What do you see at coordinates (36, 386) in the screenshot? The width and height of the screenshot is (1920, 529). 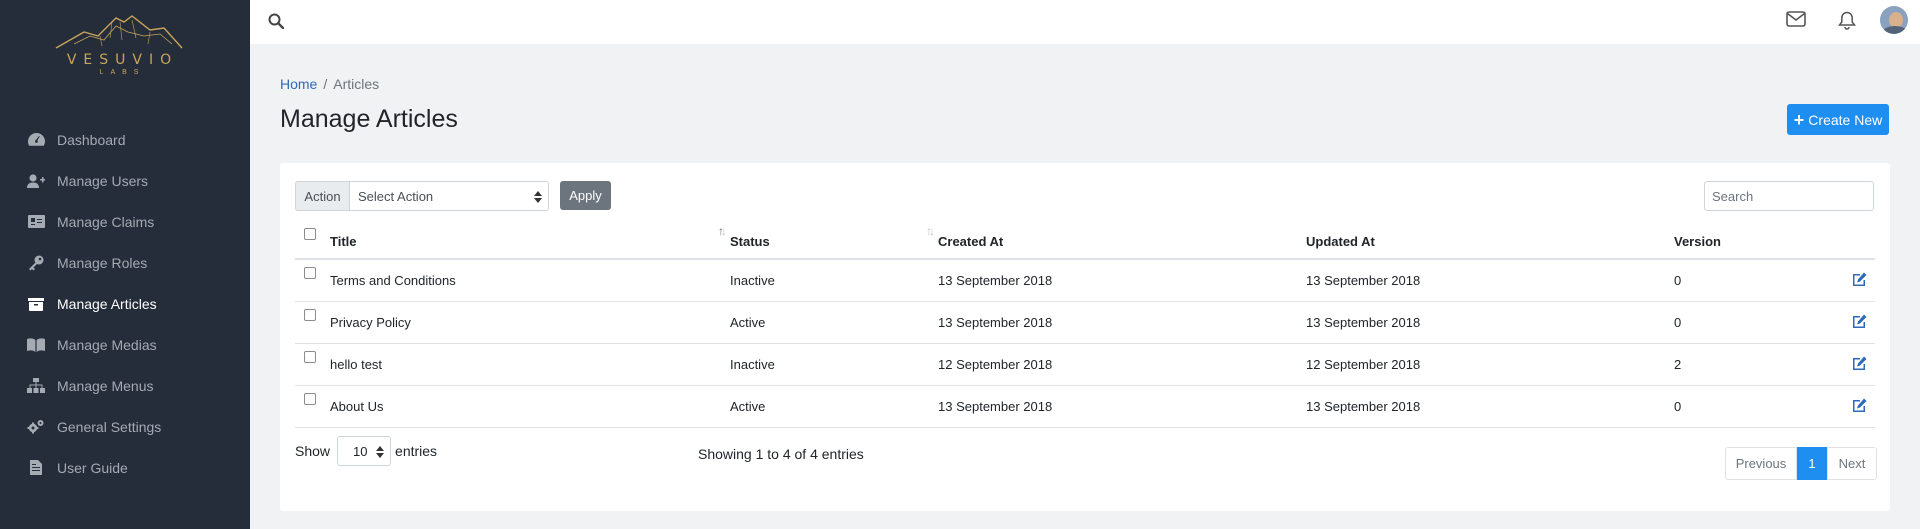 I see `sitemap-icon` at bounding box center [36, 386].